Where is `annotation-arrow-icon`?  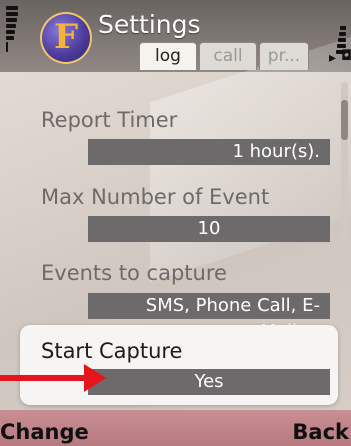 annotation-arrow-icon is located at coordinates (46, 378).